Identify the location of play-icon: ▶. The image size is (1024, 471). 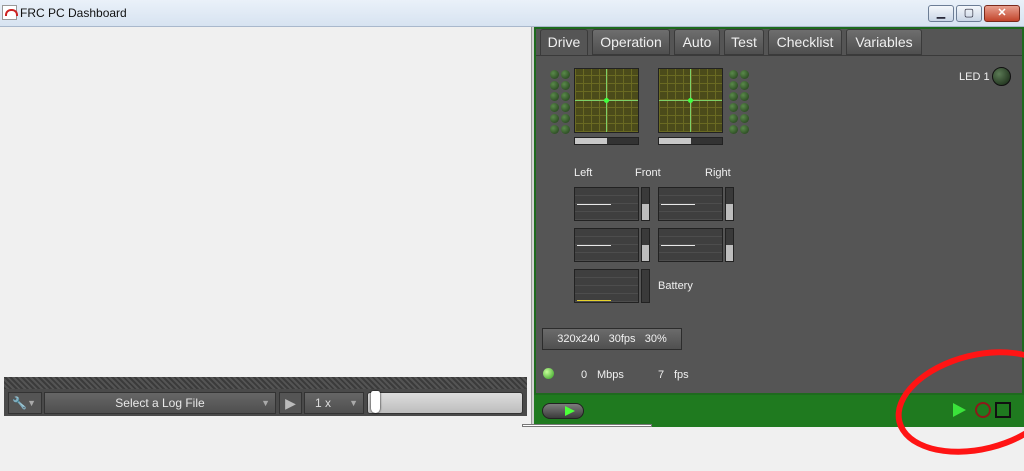
(290, 403).